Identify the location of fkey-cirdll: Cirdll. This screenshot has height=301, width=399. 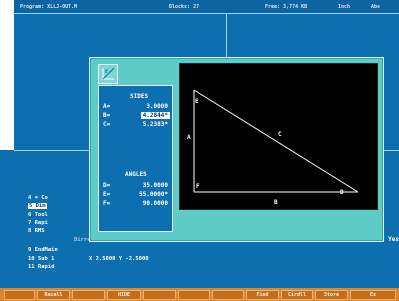
(297, 295).